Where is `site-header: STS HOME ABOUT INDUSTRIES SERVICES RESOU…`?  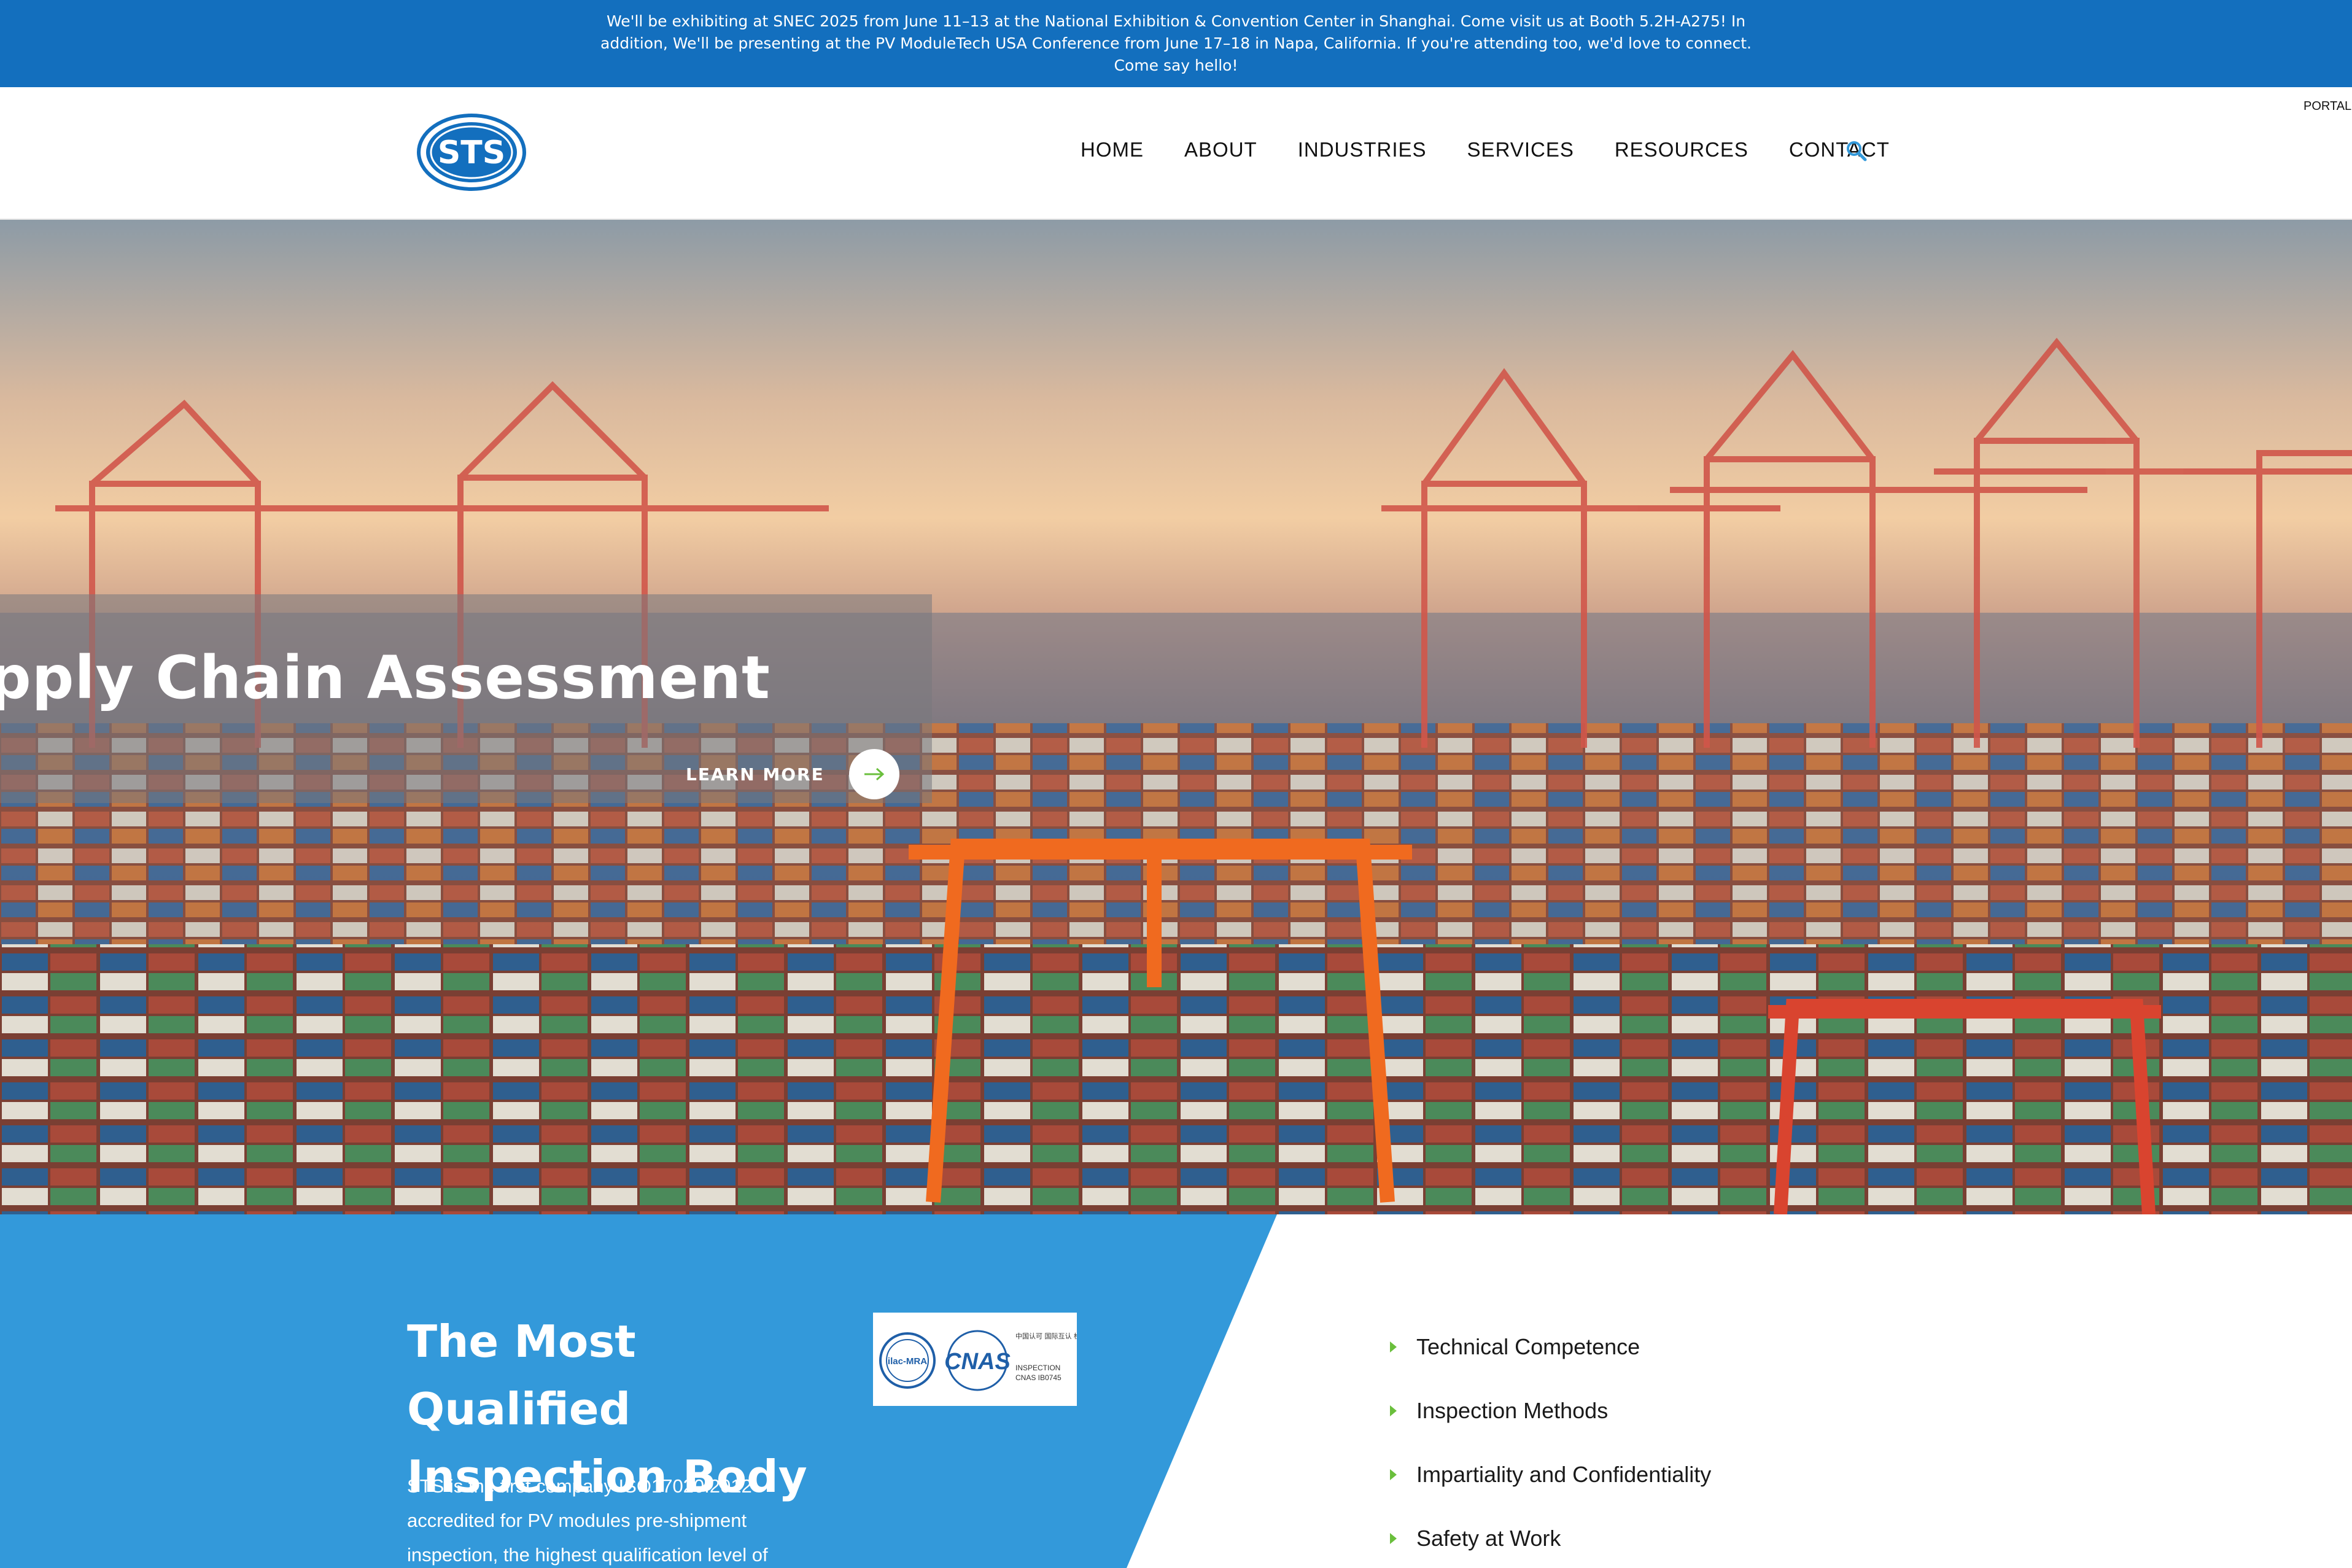 site-header: STS HOME ABOUT INDUSTRIES SERVICES RESOU… is located at coordinates (1176, 154).